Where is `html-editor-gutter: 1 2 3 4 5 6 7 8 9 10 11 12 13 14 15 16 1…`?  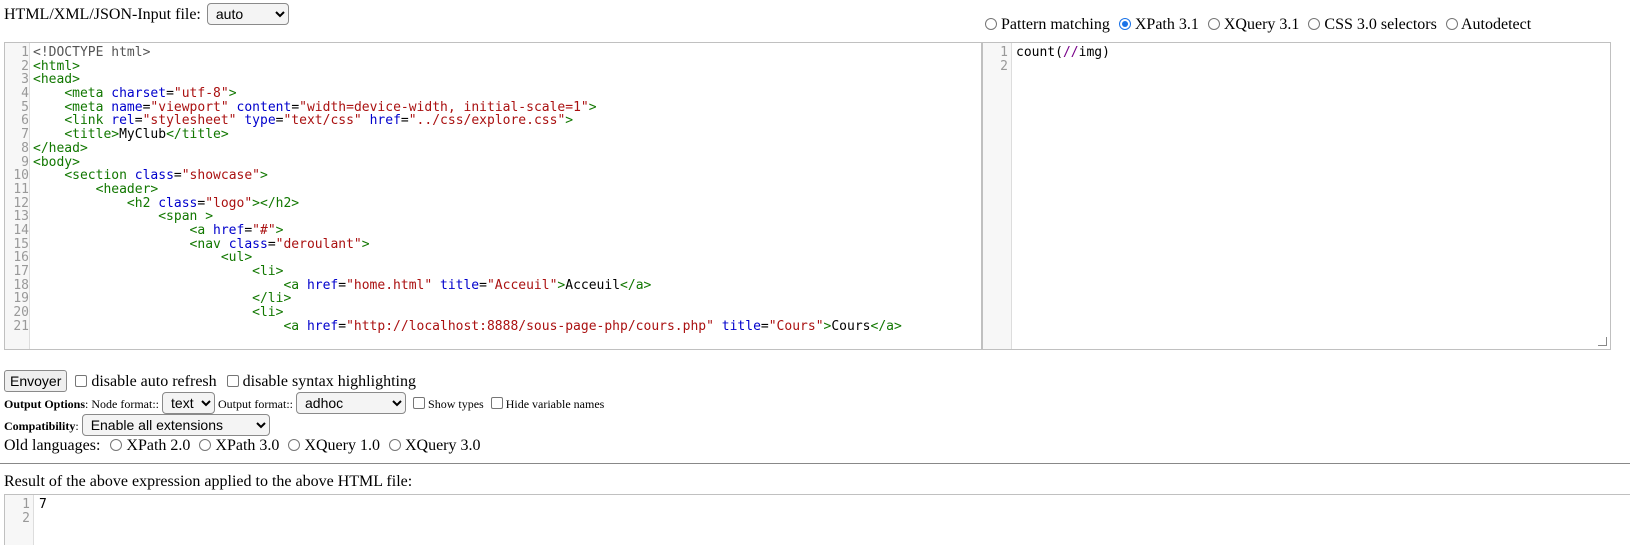 html-editor-gutter: 1 2 3 4 5 6 7 8 9 10 11 12 13 14 15 16 1… is located at coordinates (17, 196).